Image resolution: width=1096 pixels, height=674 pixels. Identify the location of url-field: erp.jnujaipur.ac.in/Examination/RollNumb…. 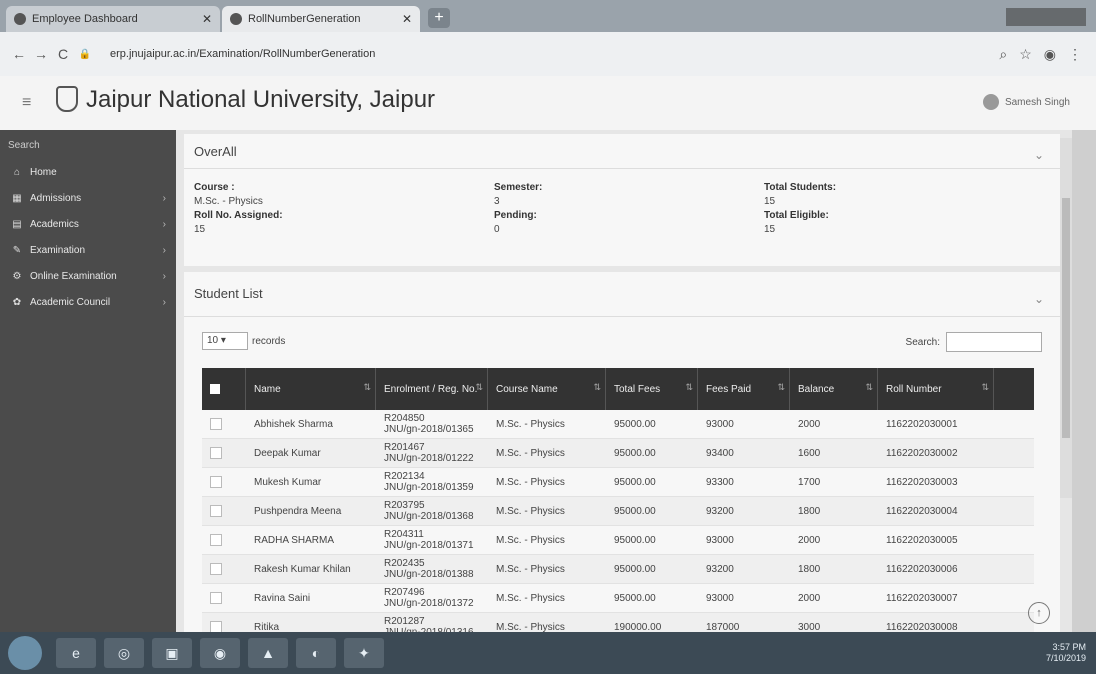
(551, 54).